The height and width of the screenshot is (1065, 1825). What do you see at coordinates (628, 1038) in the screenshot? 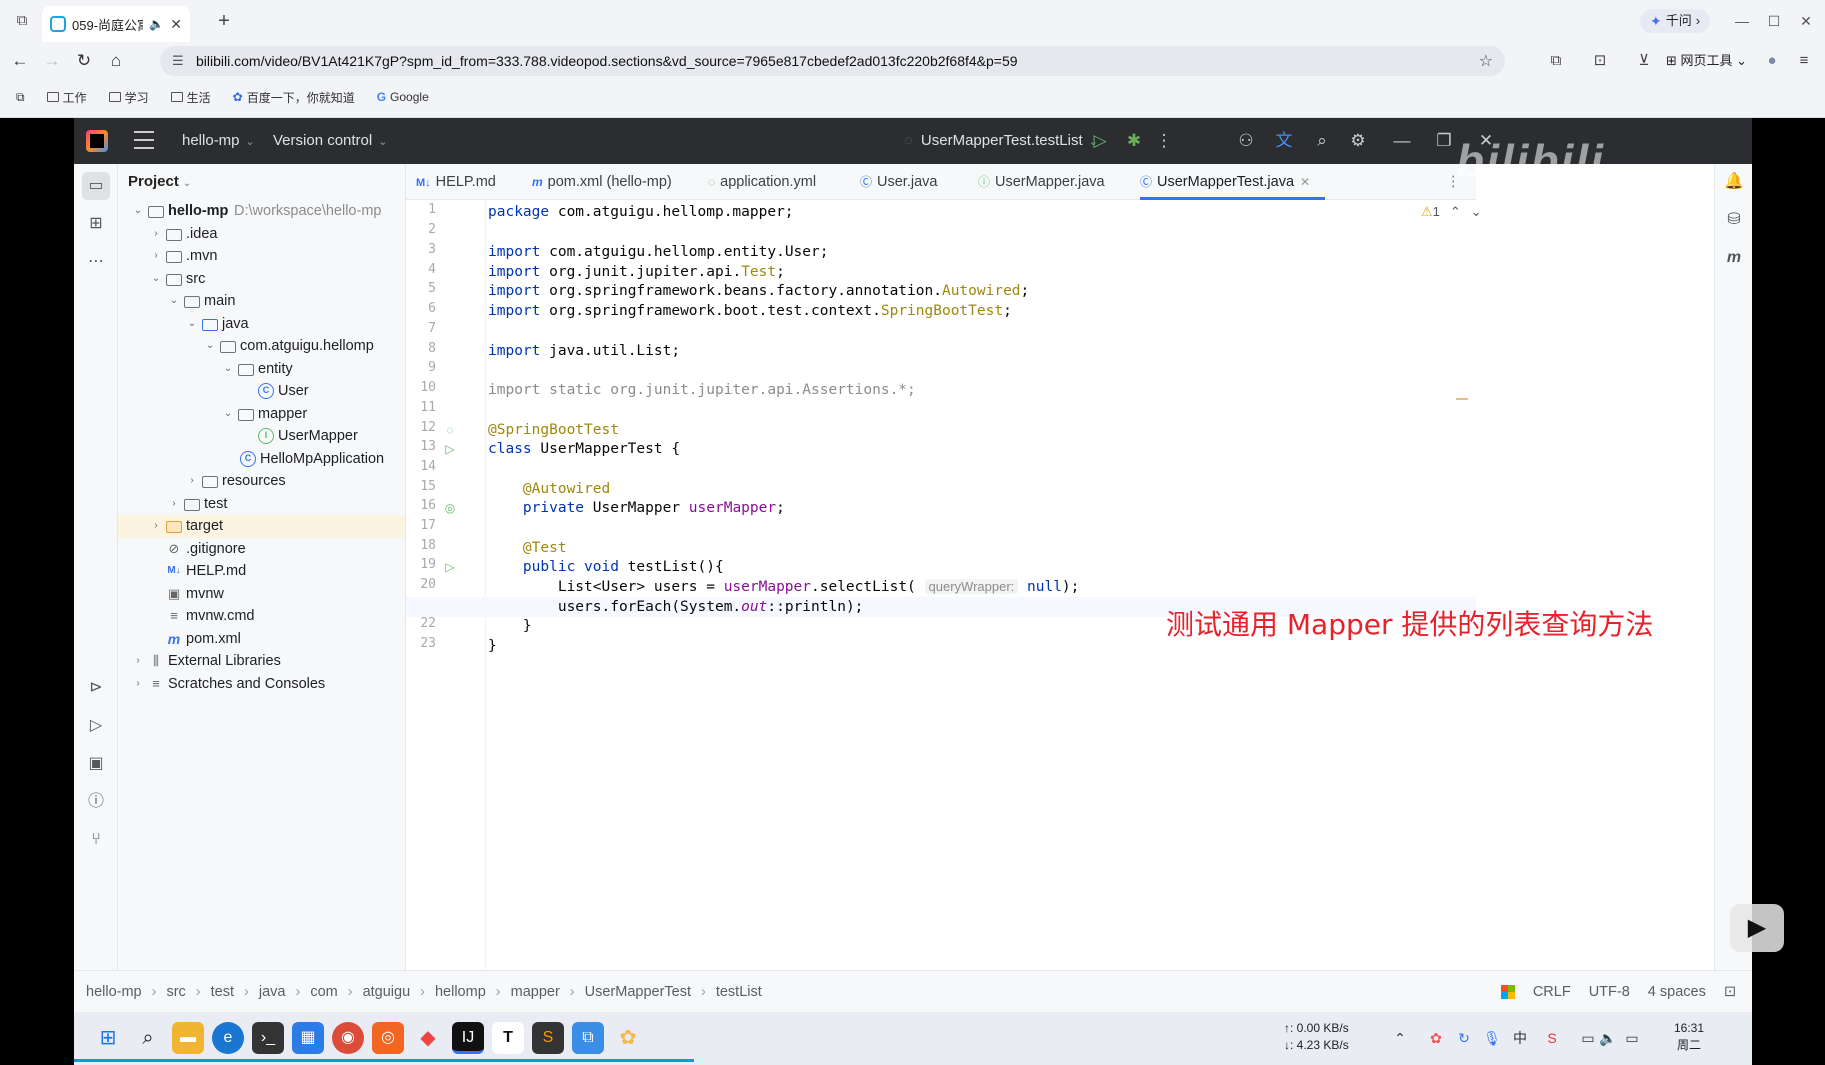
I see `paw-app-icon: ✿` at bounding box center [628, 1038].